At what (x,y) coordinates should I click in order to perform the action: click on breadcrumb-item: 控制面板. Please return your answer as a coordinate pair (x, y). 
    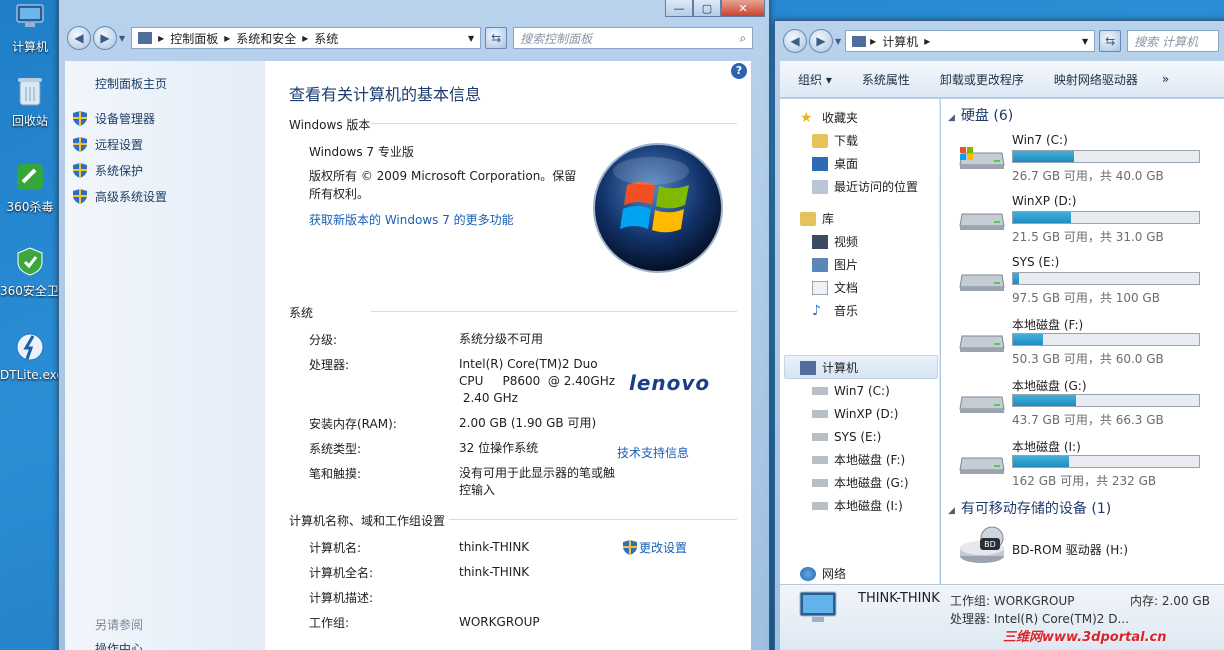
    Looking at the image, I should click on (194, 38).